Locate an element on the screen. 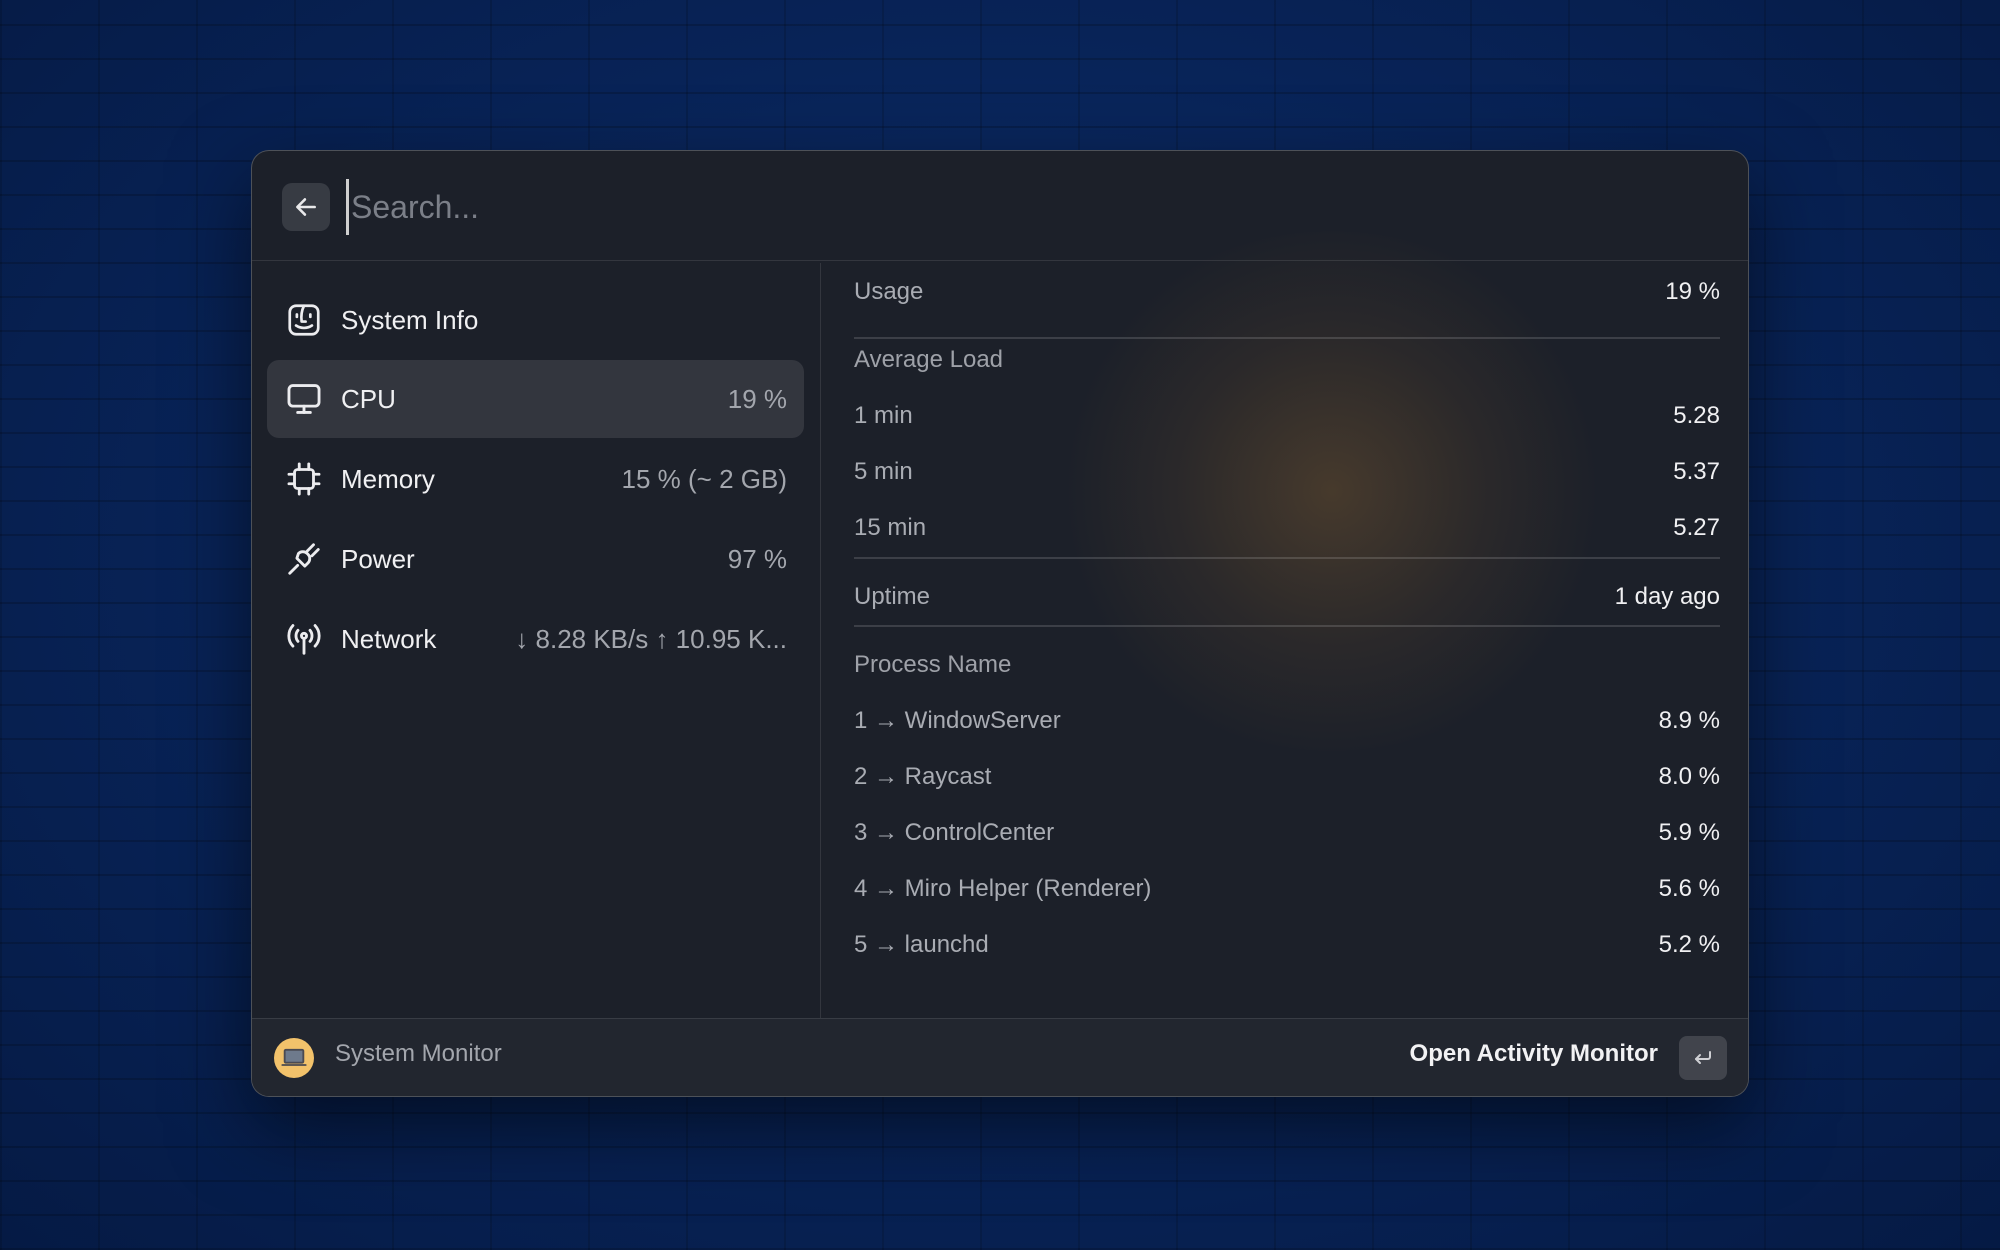  sidebar-item-label: CPU is located at coordinates (368, 398).